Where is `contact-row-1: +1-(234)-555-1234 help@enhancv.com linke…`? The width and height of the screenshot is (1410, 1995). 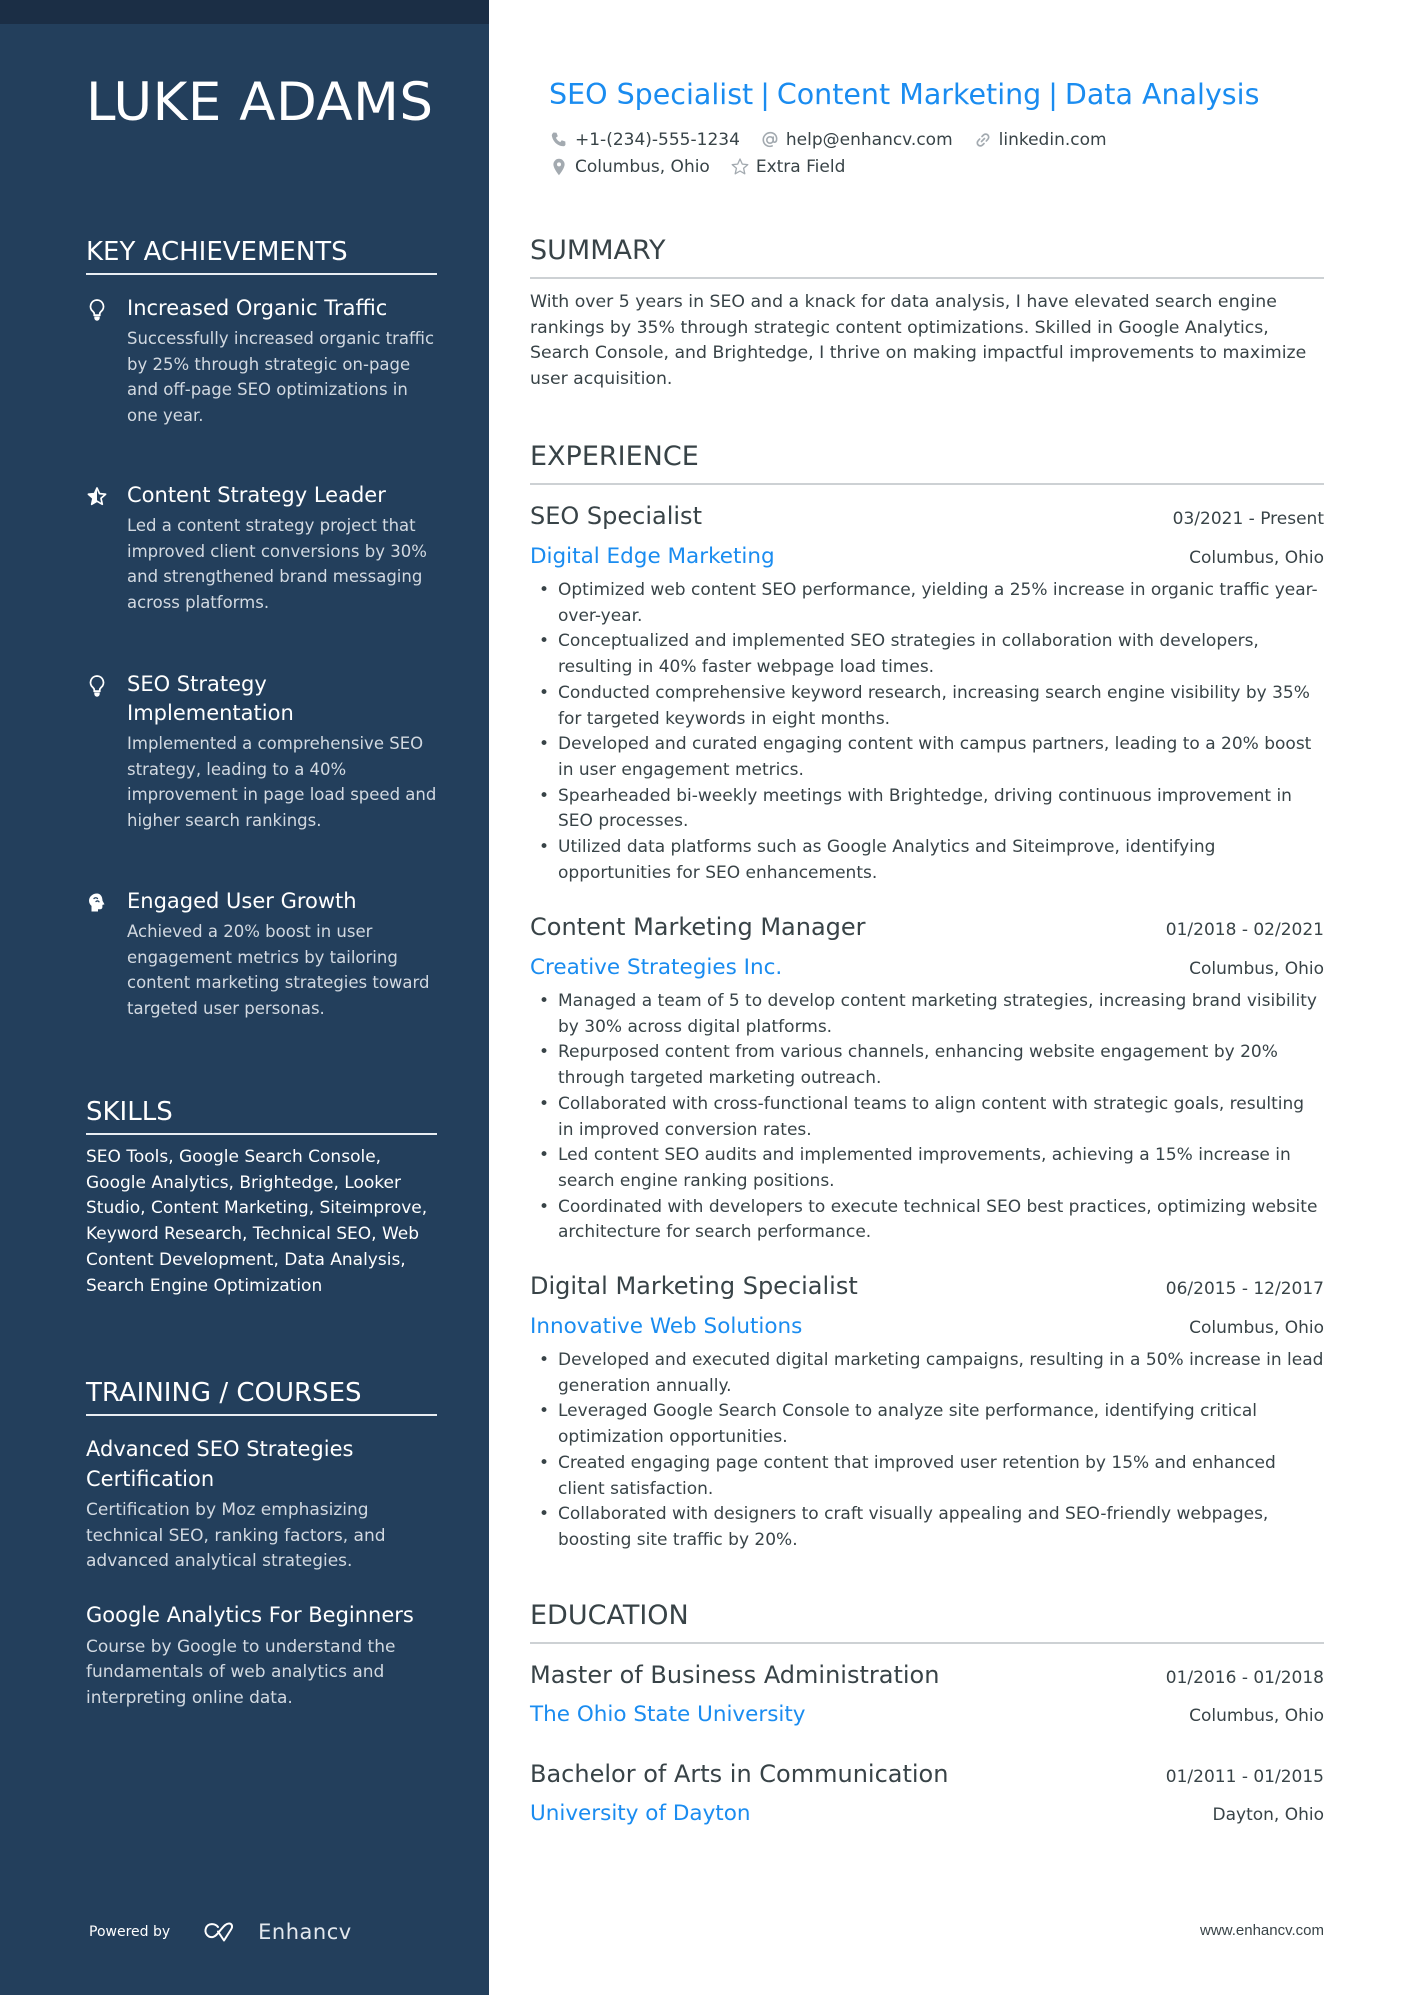 contact-row-1: +1-(234)-555-1234 help@enhancv.com linke… is located at coordinates (838, 140).